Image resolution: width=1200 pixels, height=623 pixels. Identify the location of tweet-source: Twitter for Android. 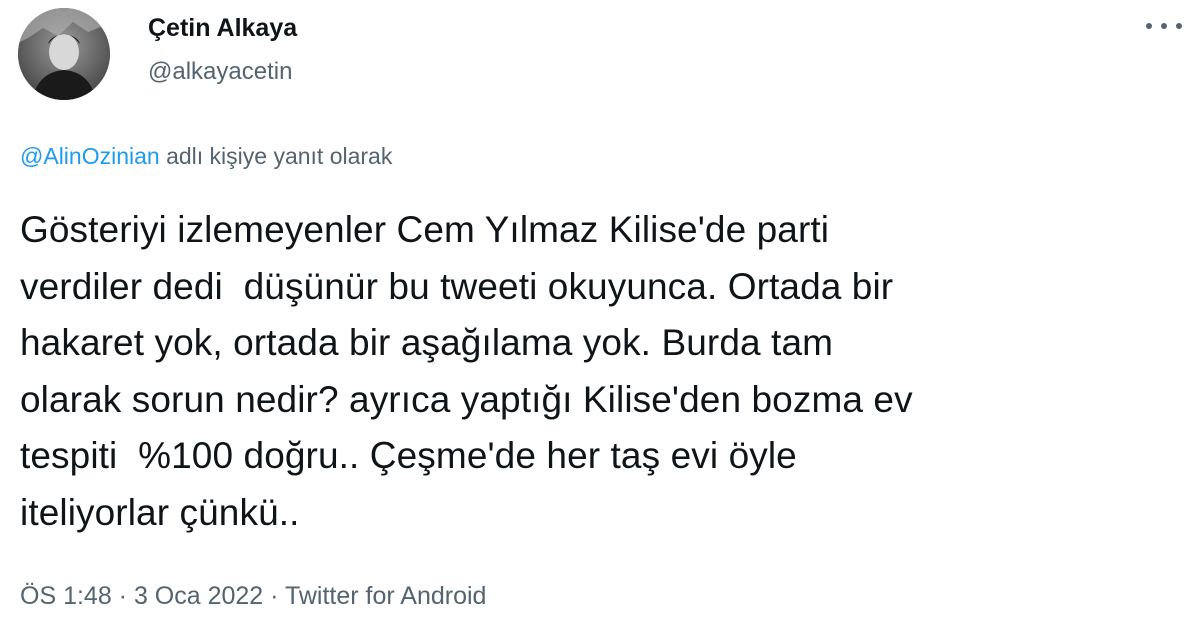
(385, 596).